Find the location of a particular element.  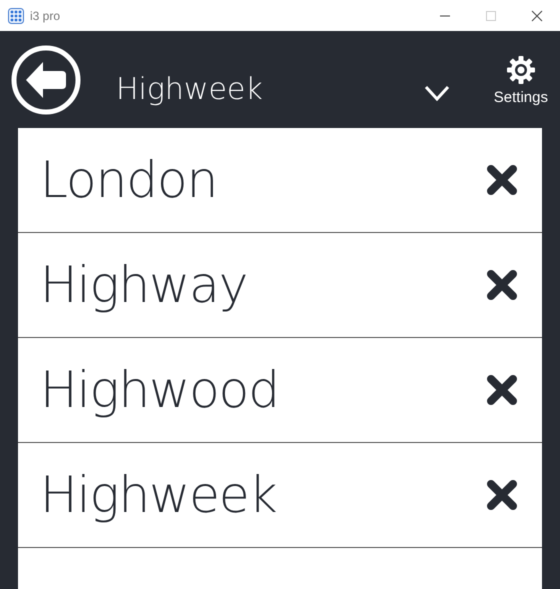

back-button is located at coordinates (46, 80).